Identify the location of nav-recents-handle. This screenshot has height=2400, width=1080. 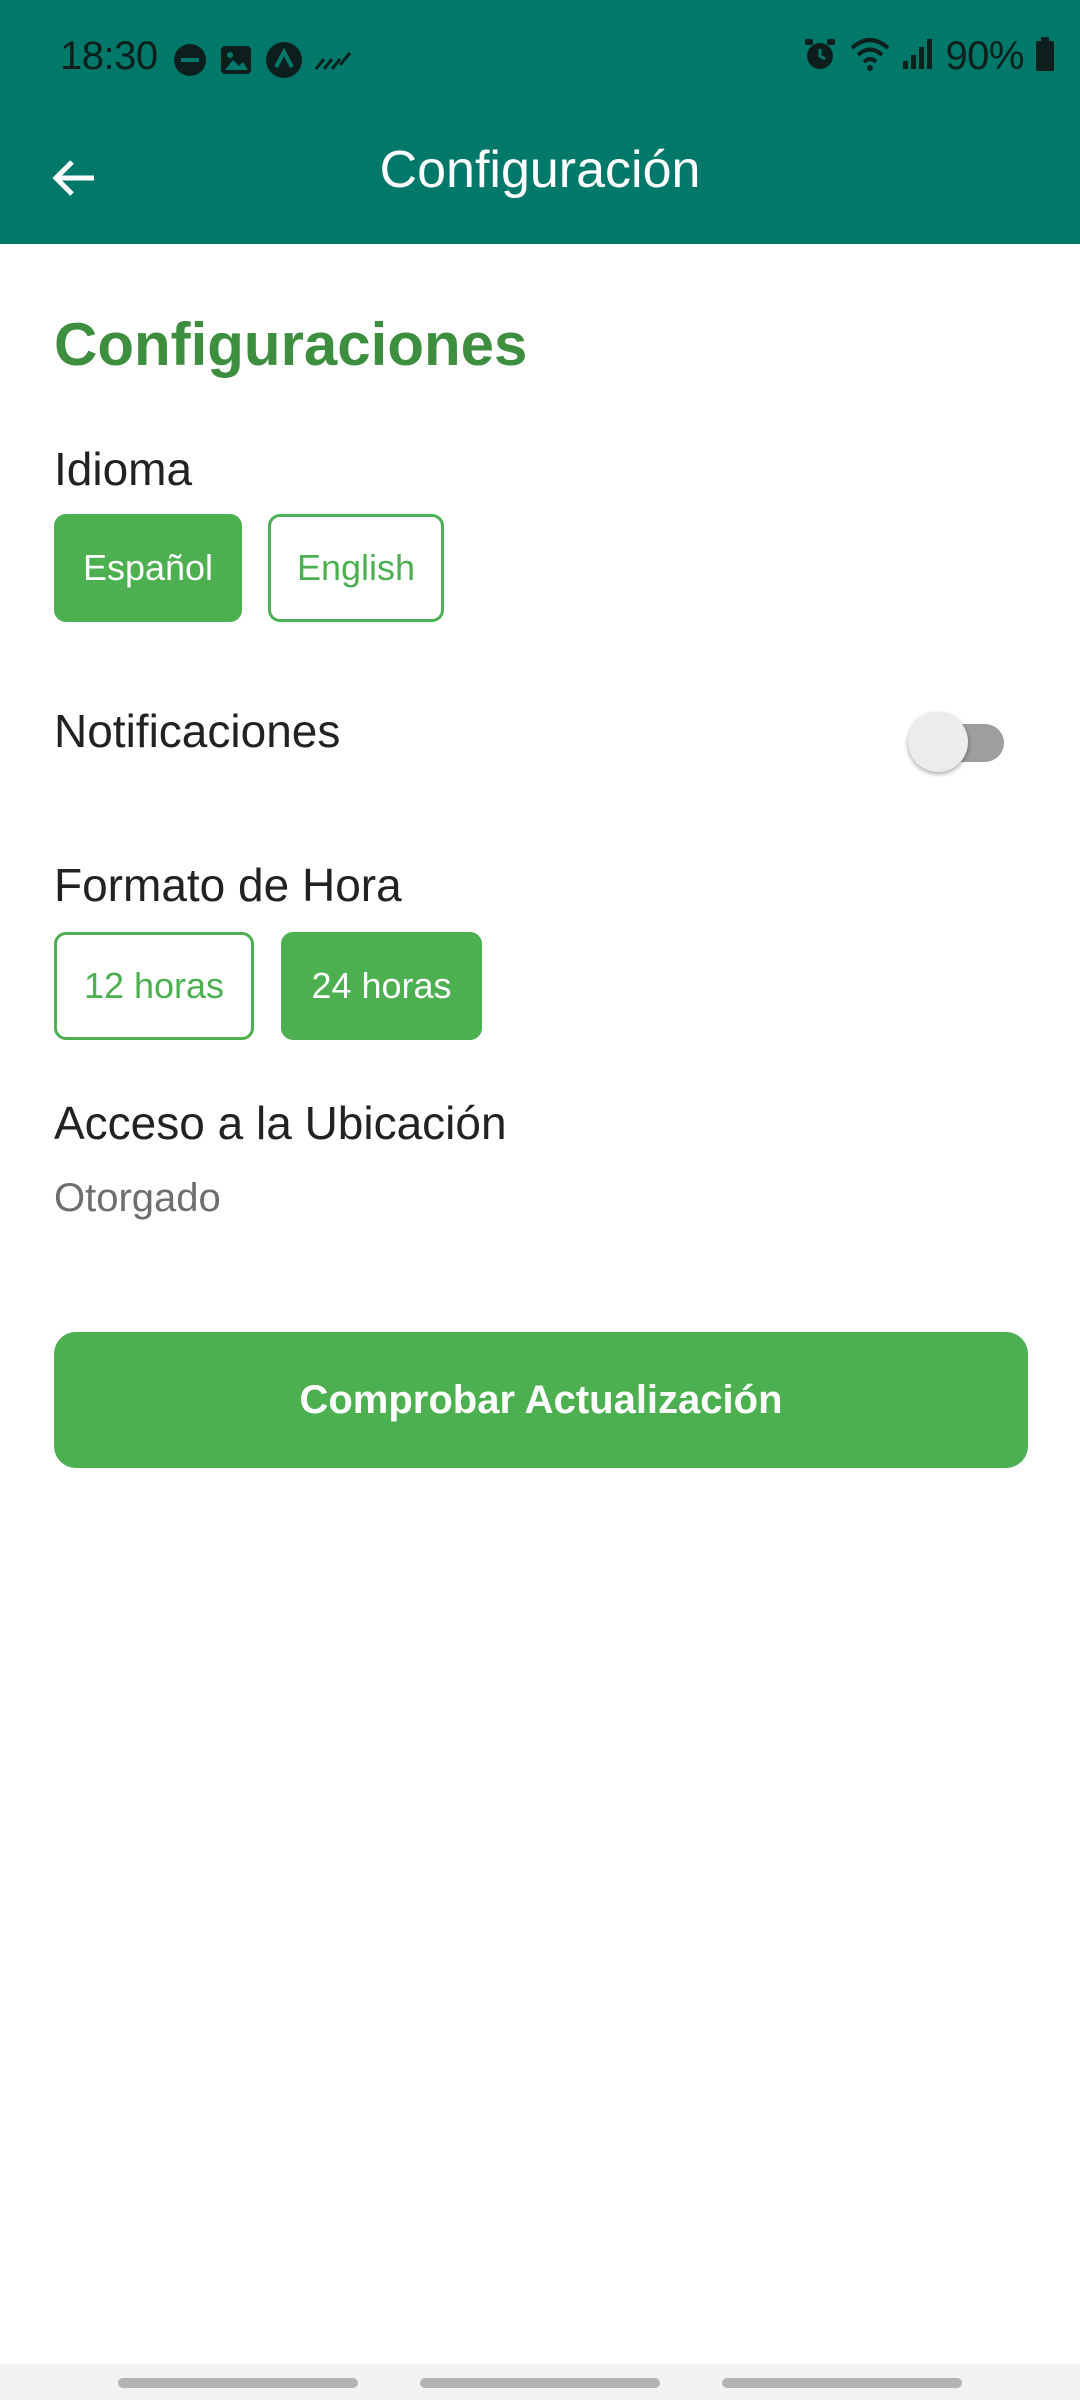
(238, 2383).